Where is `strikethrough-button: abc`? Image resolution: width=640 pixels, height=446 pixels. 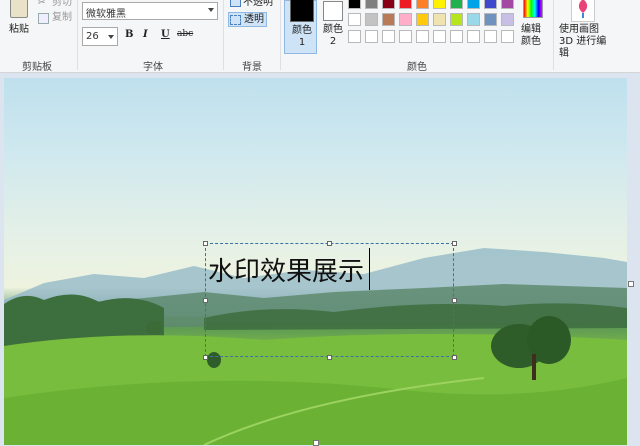 strikethrough-button: abc is located at coordinates (185, 34).